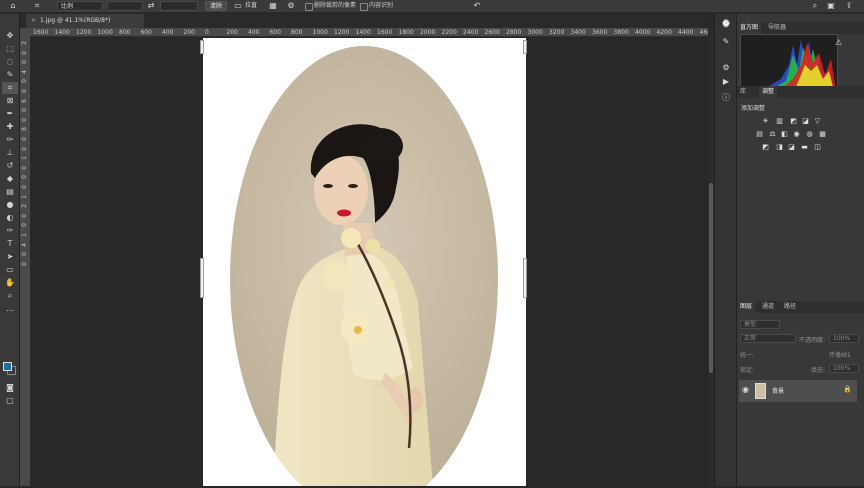 The width and height of the screenshot is (864, 488). What do you see at coordinates (10, 296) in the screenshot?
I see `zoom-tool-icon: ⌕` at bounding box center [10, 296].